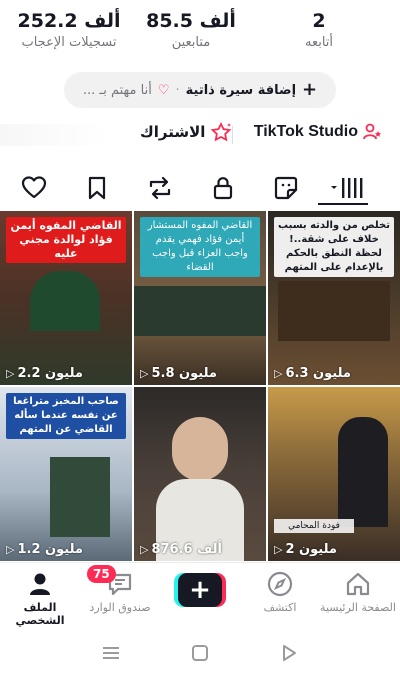  I want to click on followers-stat: 85.5 ألف متابعين, so click(191, 30).